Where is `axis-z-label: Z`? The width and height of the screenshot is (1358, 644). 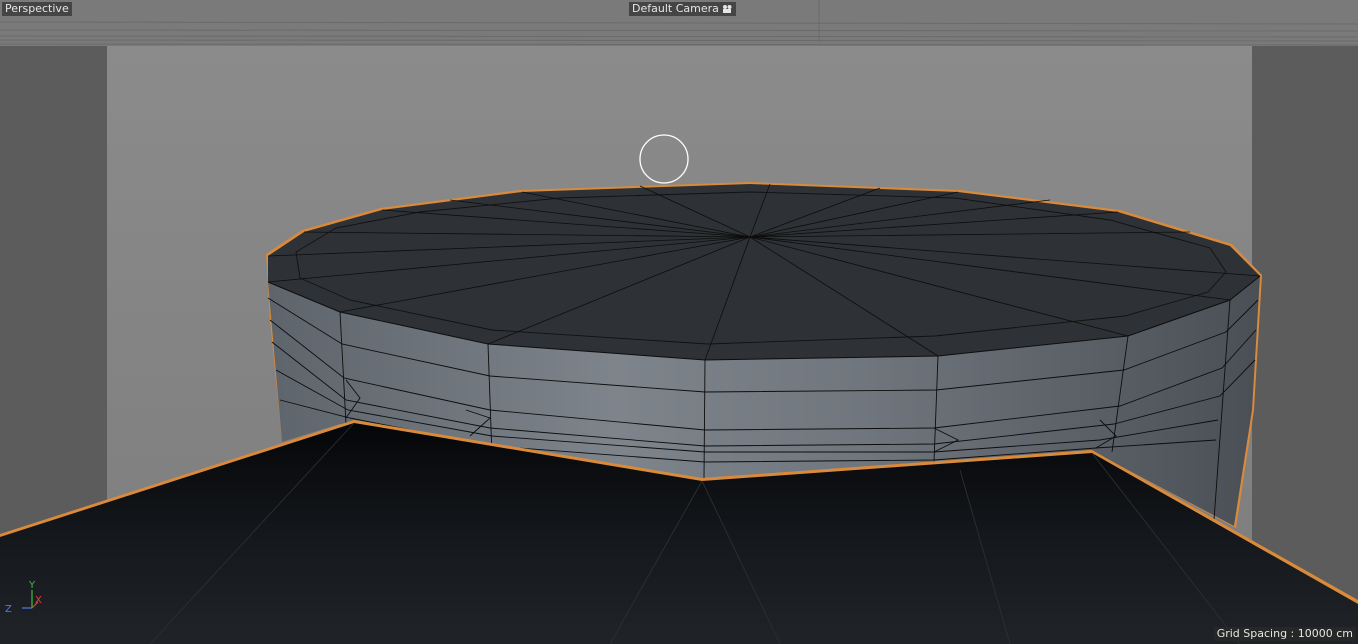 axis-z-label: Z is located at coordinates (8, 609).